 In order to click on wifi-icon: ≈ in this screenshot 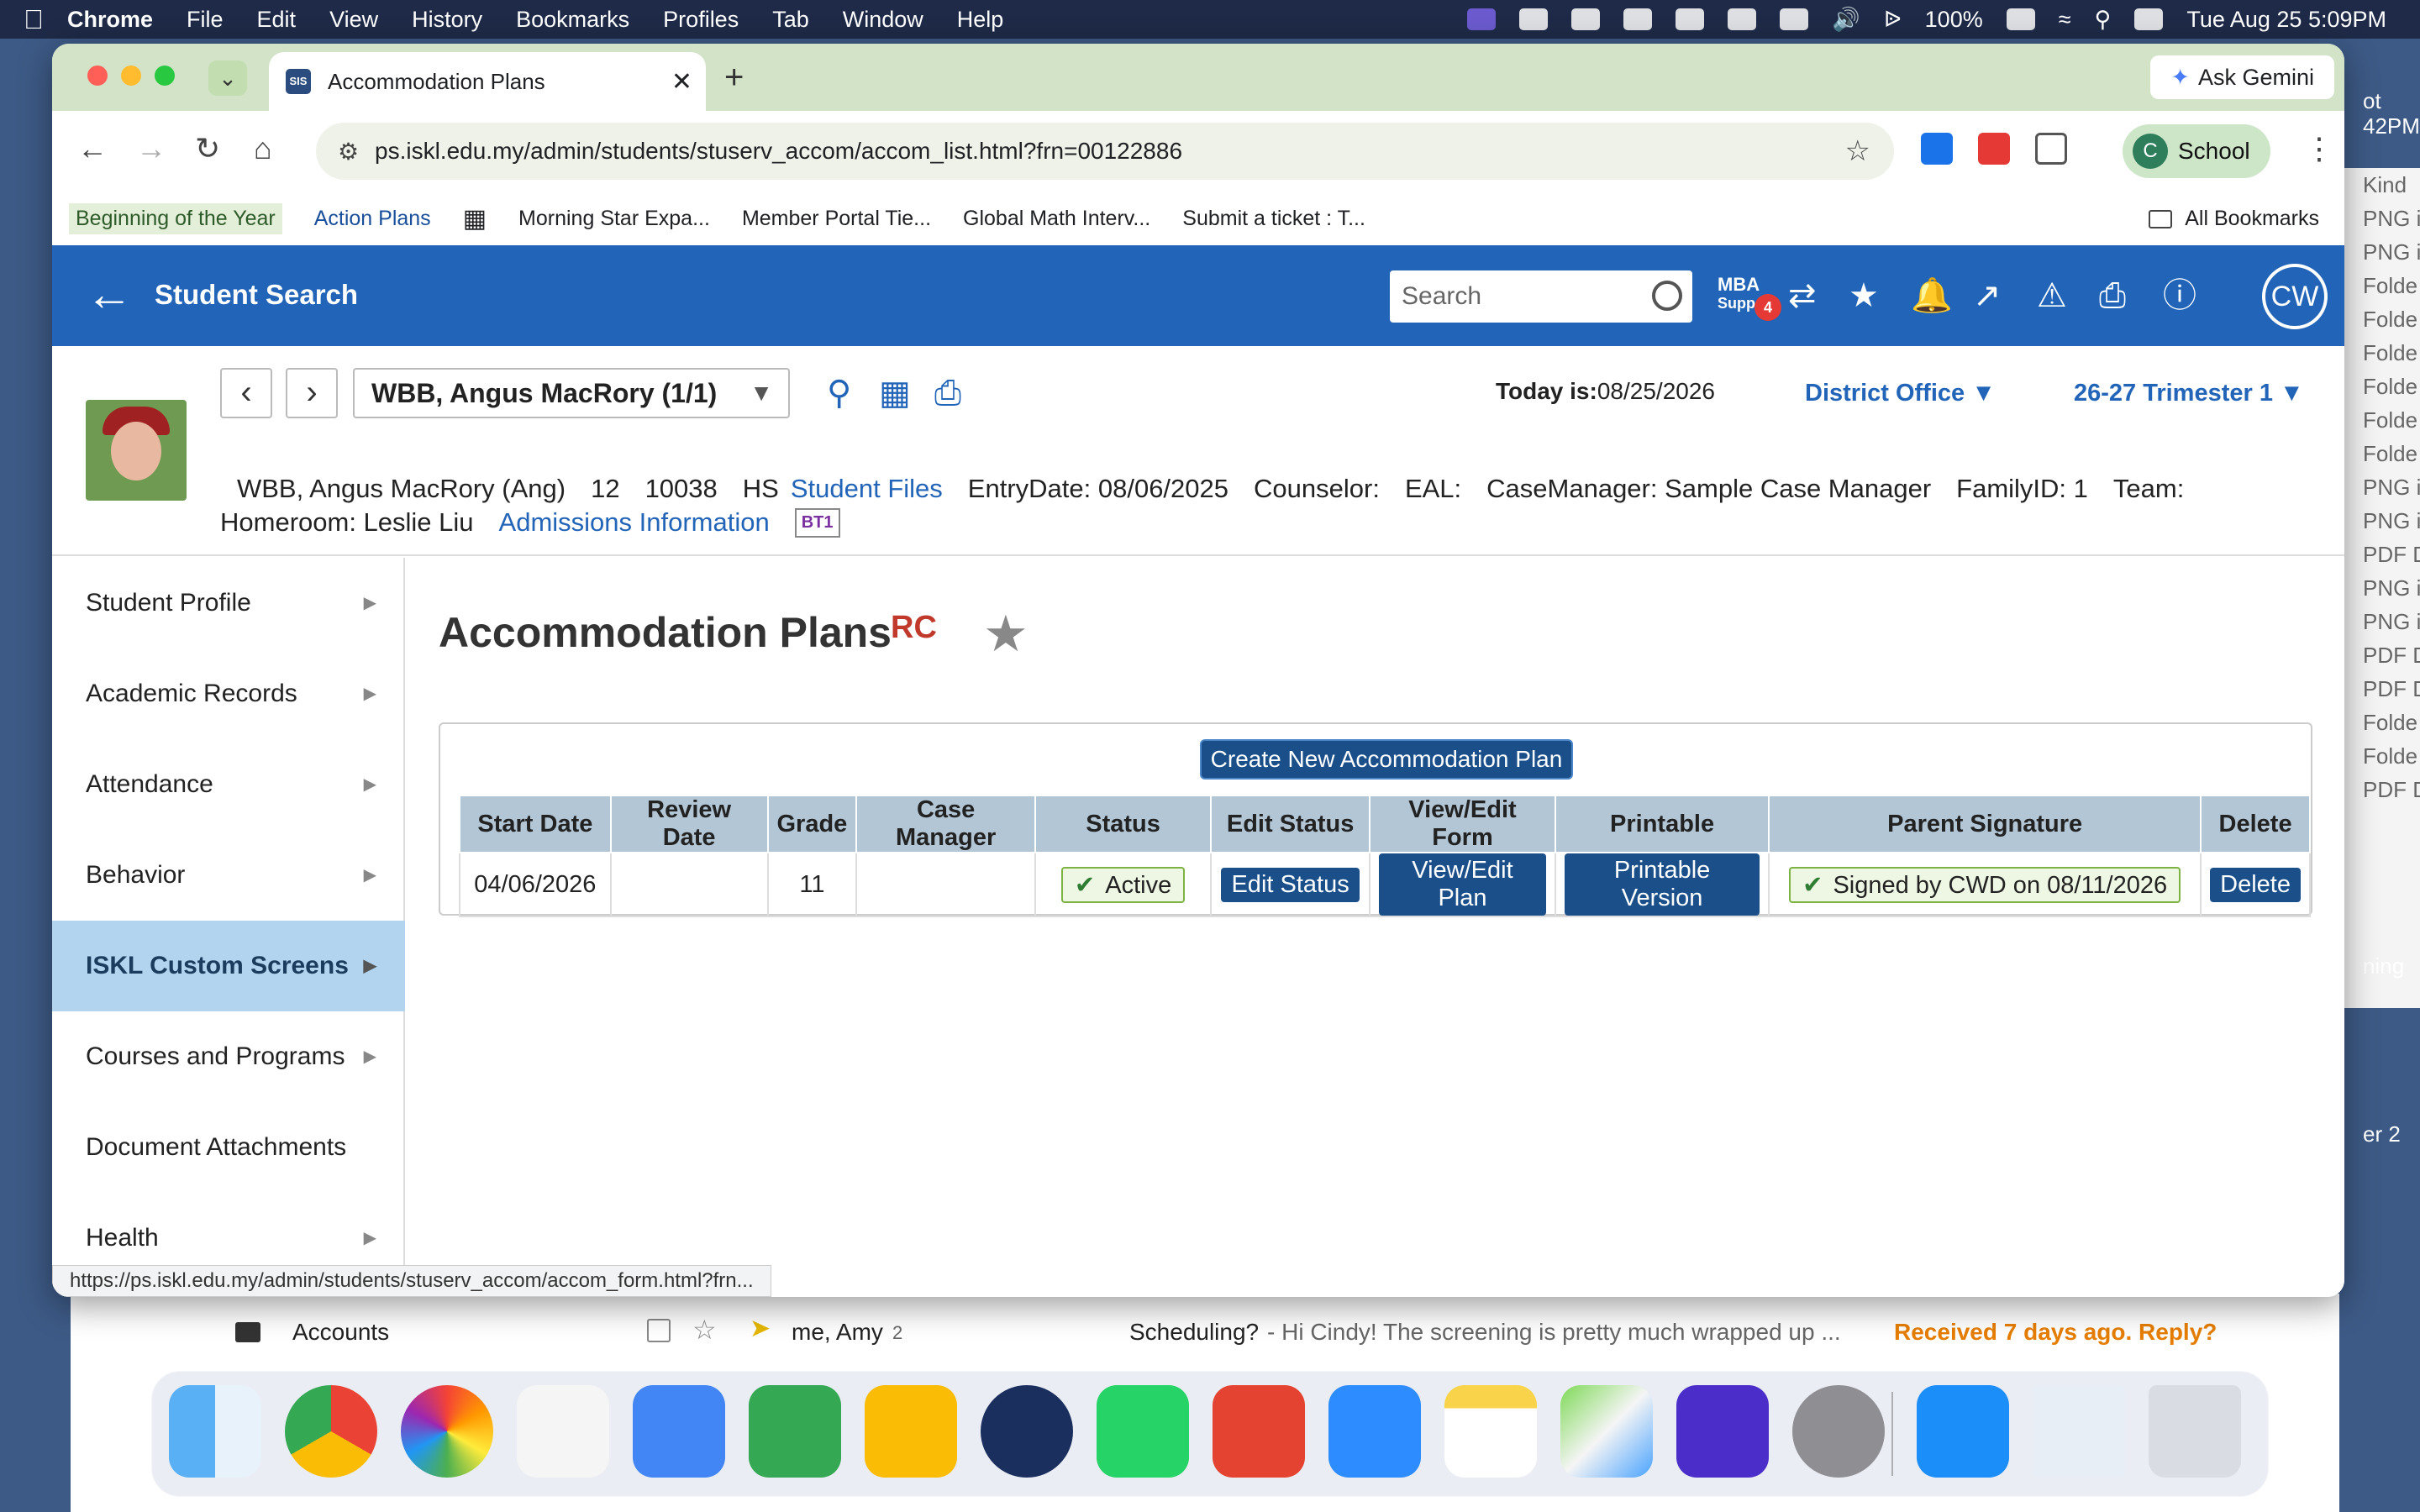, I will do `click(2065, 20)`.